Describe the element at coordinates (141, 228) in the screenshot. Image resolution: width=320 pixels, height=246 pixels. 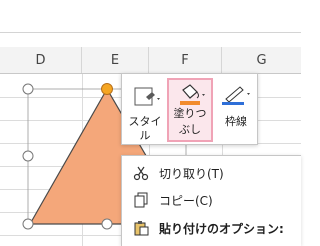
I see `paste-icon` at that location.